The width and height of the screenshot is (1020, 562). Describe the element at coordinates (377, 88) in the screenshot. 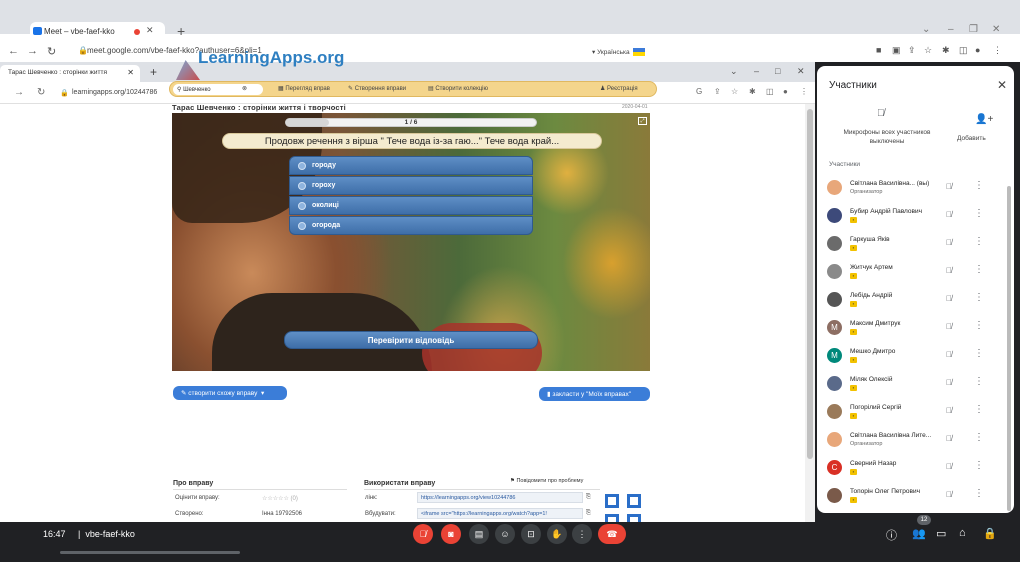

I see `menu-create-exercise: ✎ Створення вправи` at that location.